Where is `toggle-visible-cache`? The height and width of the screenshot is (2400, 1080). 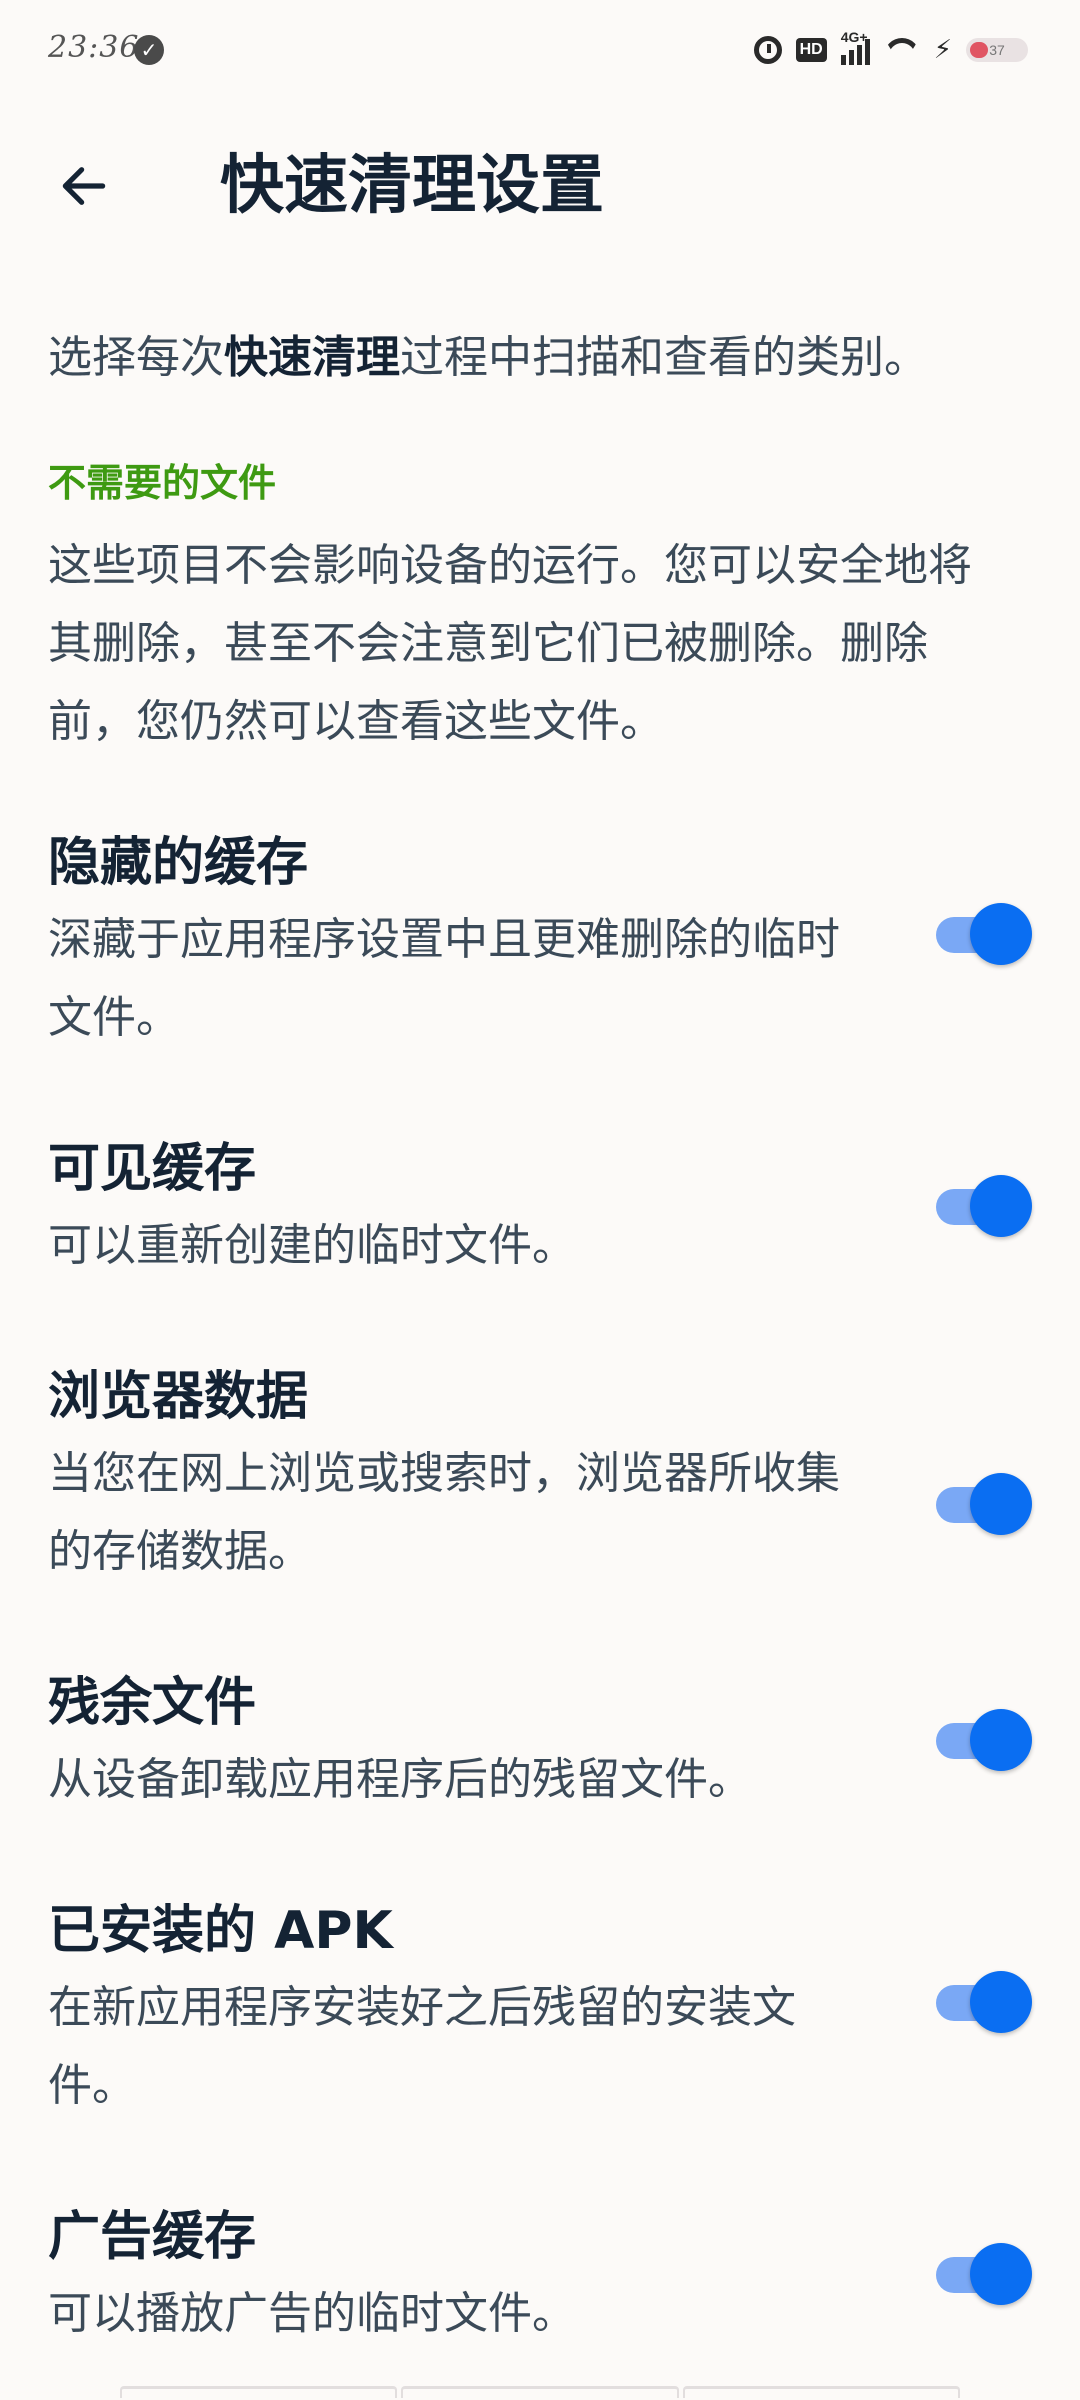
toggle-visible-cache is located at coordinates (984, 1206).